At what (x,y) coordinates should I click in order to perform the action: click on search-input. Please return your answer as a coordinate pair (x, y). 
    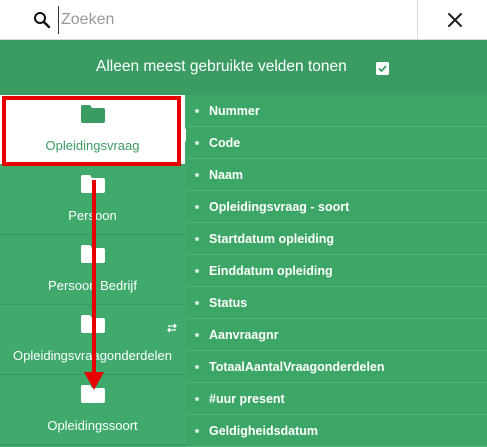
    Looking at the image, I should click on (223, 20).